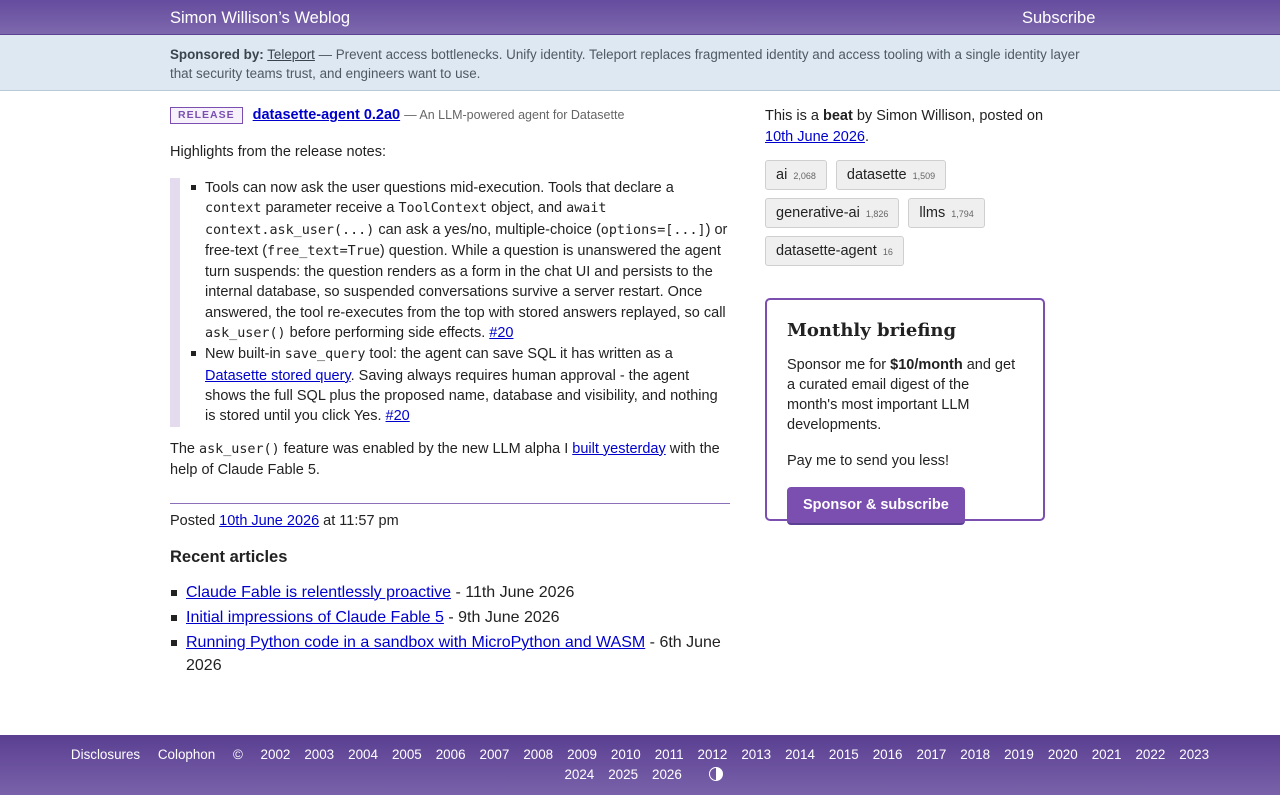  Describe the element at coordinates (1063, 754) in the screenshot. I see `footer-year-link-2020: 2020` at that location.